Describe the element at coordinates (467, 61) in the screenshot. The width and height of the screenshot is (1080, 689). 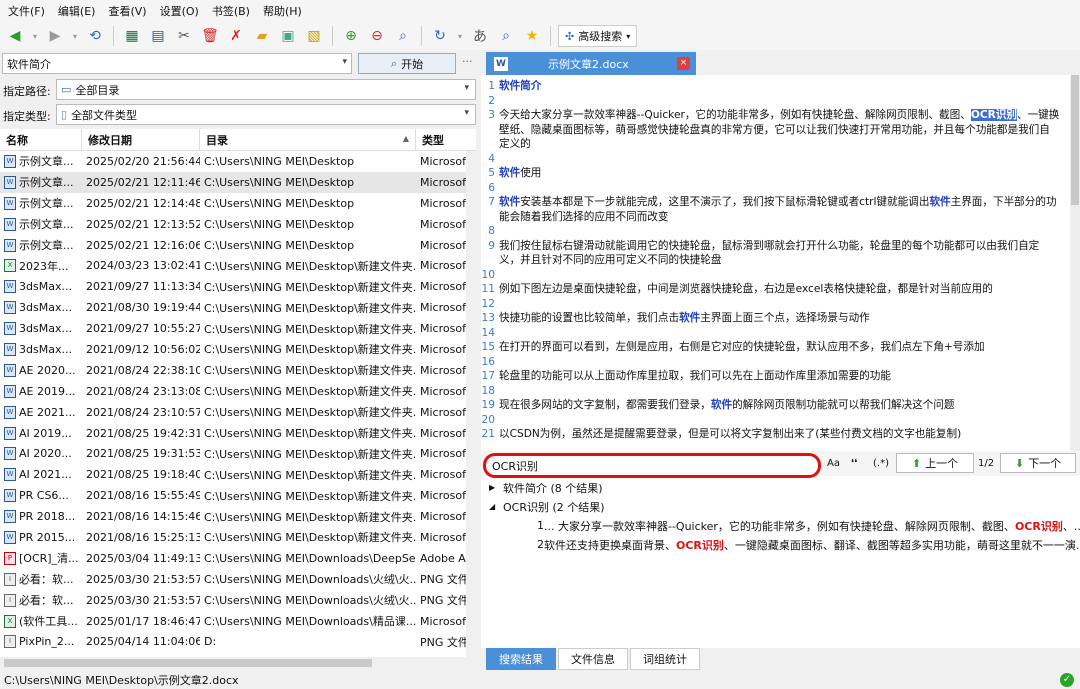
I see `more-options-button: ···` at that location.